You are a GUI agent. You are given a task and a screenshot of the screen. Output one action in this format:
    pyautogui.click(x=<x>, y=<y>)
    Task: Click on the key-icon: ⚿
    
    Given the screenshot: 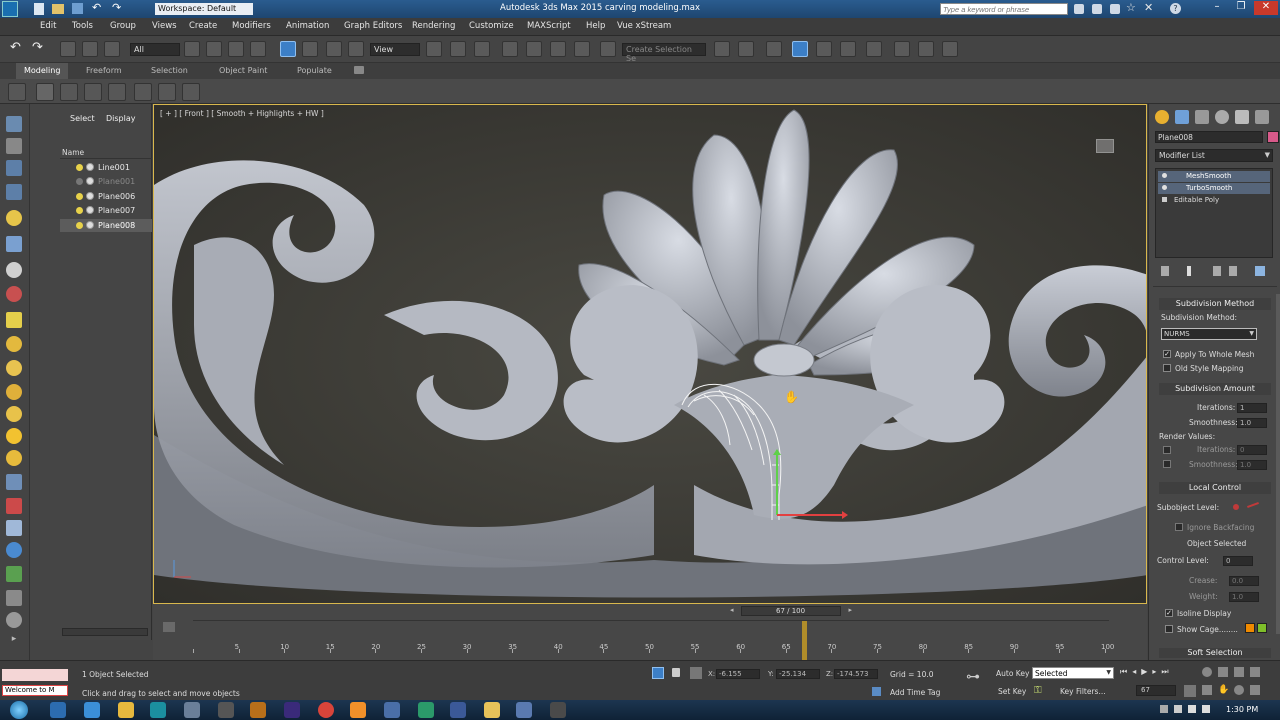 What is the action you would take?
    pyautogui.click(x=1041, y=691)
    